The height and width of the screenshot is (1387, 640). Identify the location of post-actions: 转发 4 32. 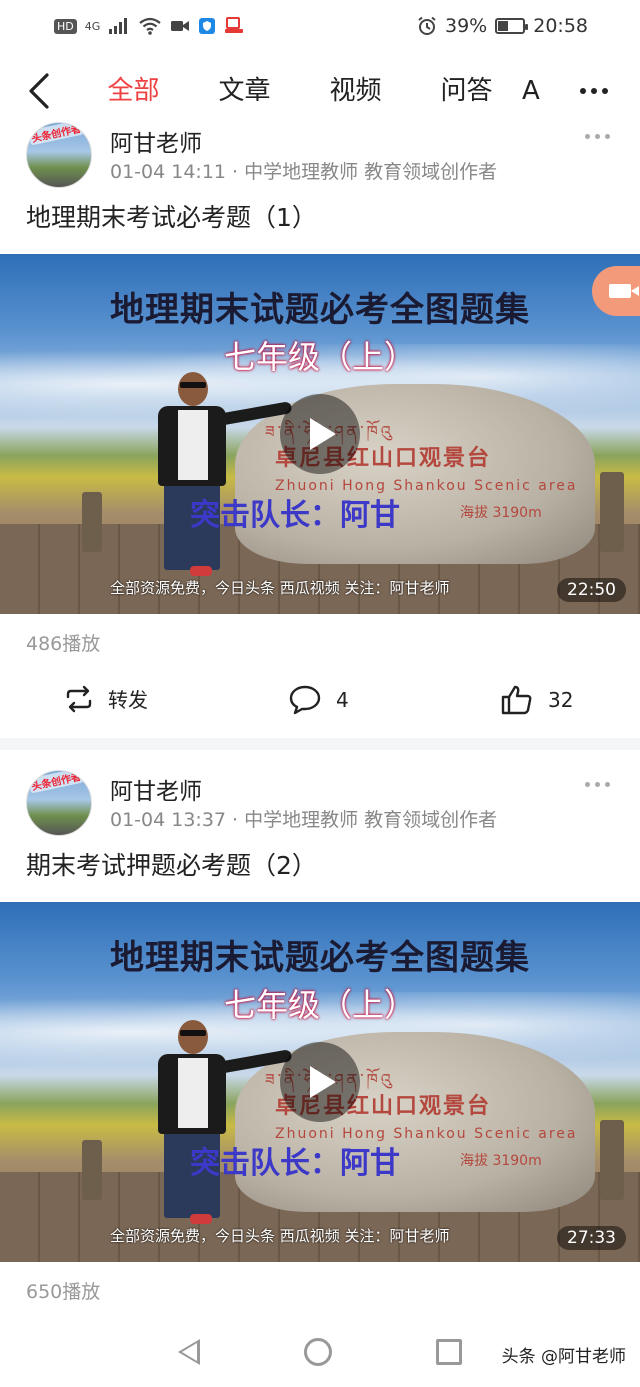
(320, 701).